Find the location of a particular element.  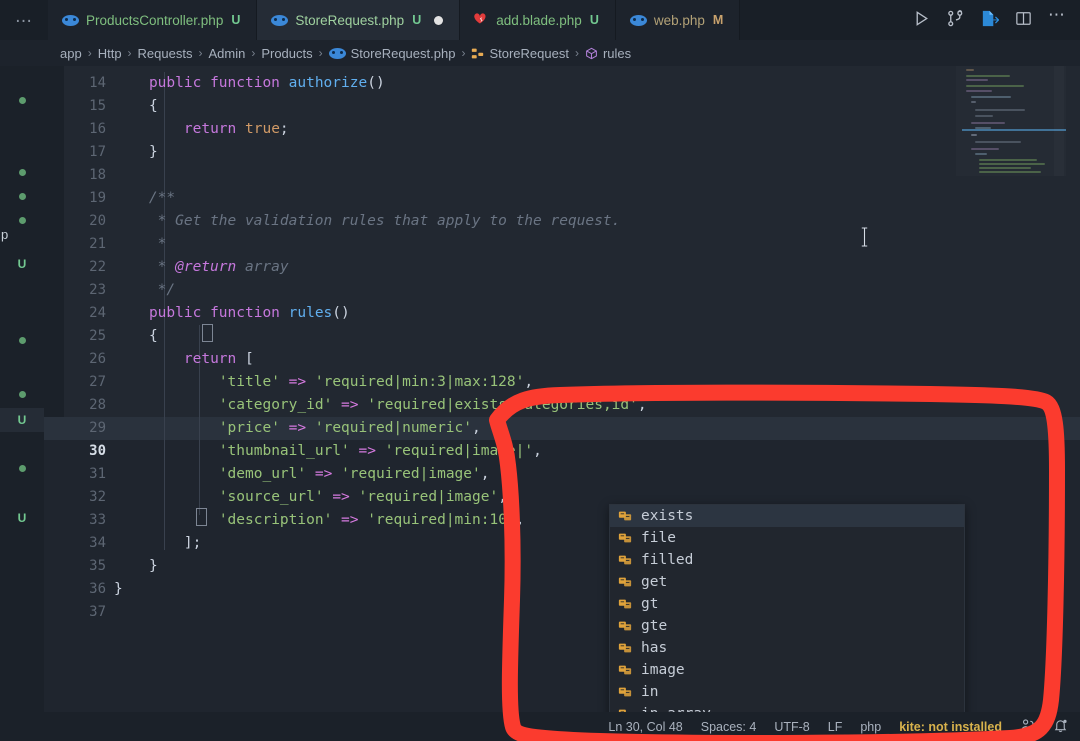

autocomplete-item: gte is located at coordinates (787, 626).